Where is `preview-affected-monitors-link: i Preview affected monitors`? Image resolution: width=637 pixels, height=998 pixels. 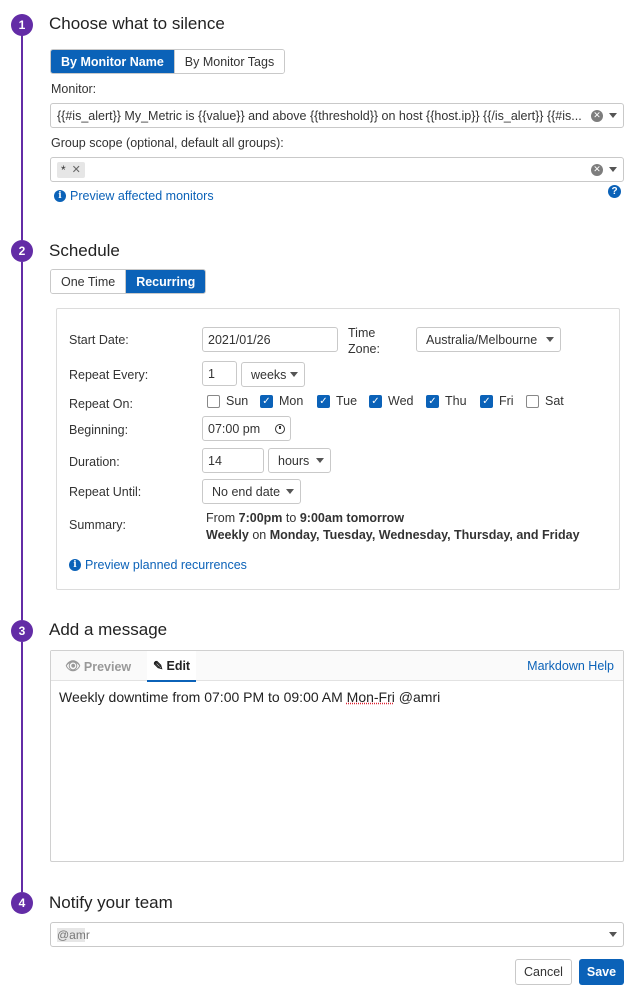
preview-affected-monitors-link: i Preview affected monitors is located at coordinates (134, 196).